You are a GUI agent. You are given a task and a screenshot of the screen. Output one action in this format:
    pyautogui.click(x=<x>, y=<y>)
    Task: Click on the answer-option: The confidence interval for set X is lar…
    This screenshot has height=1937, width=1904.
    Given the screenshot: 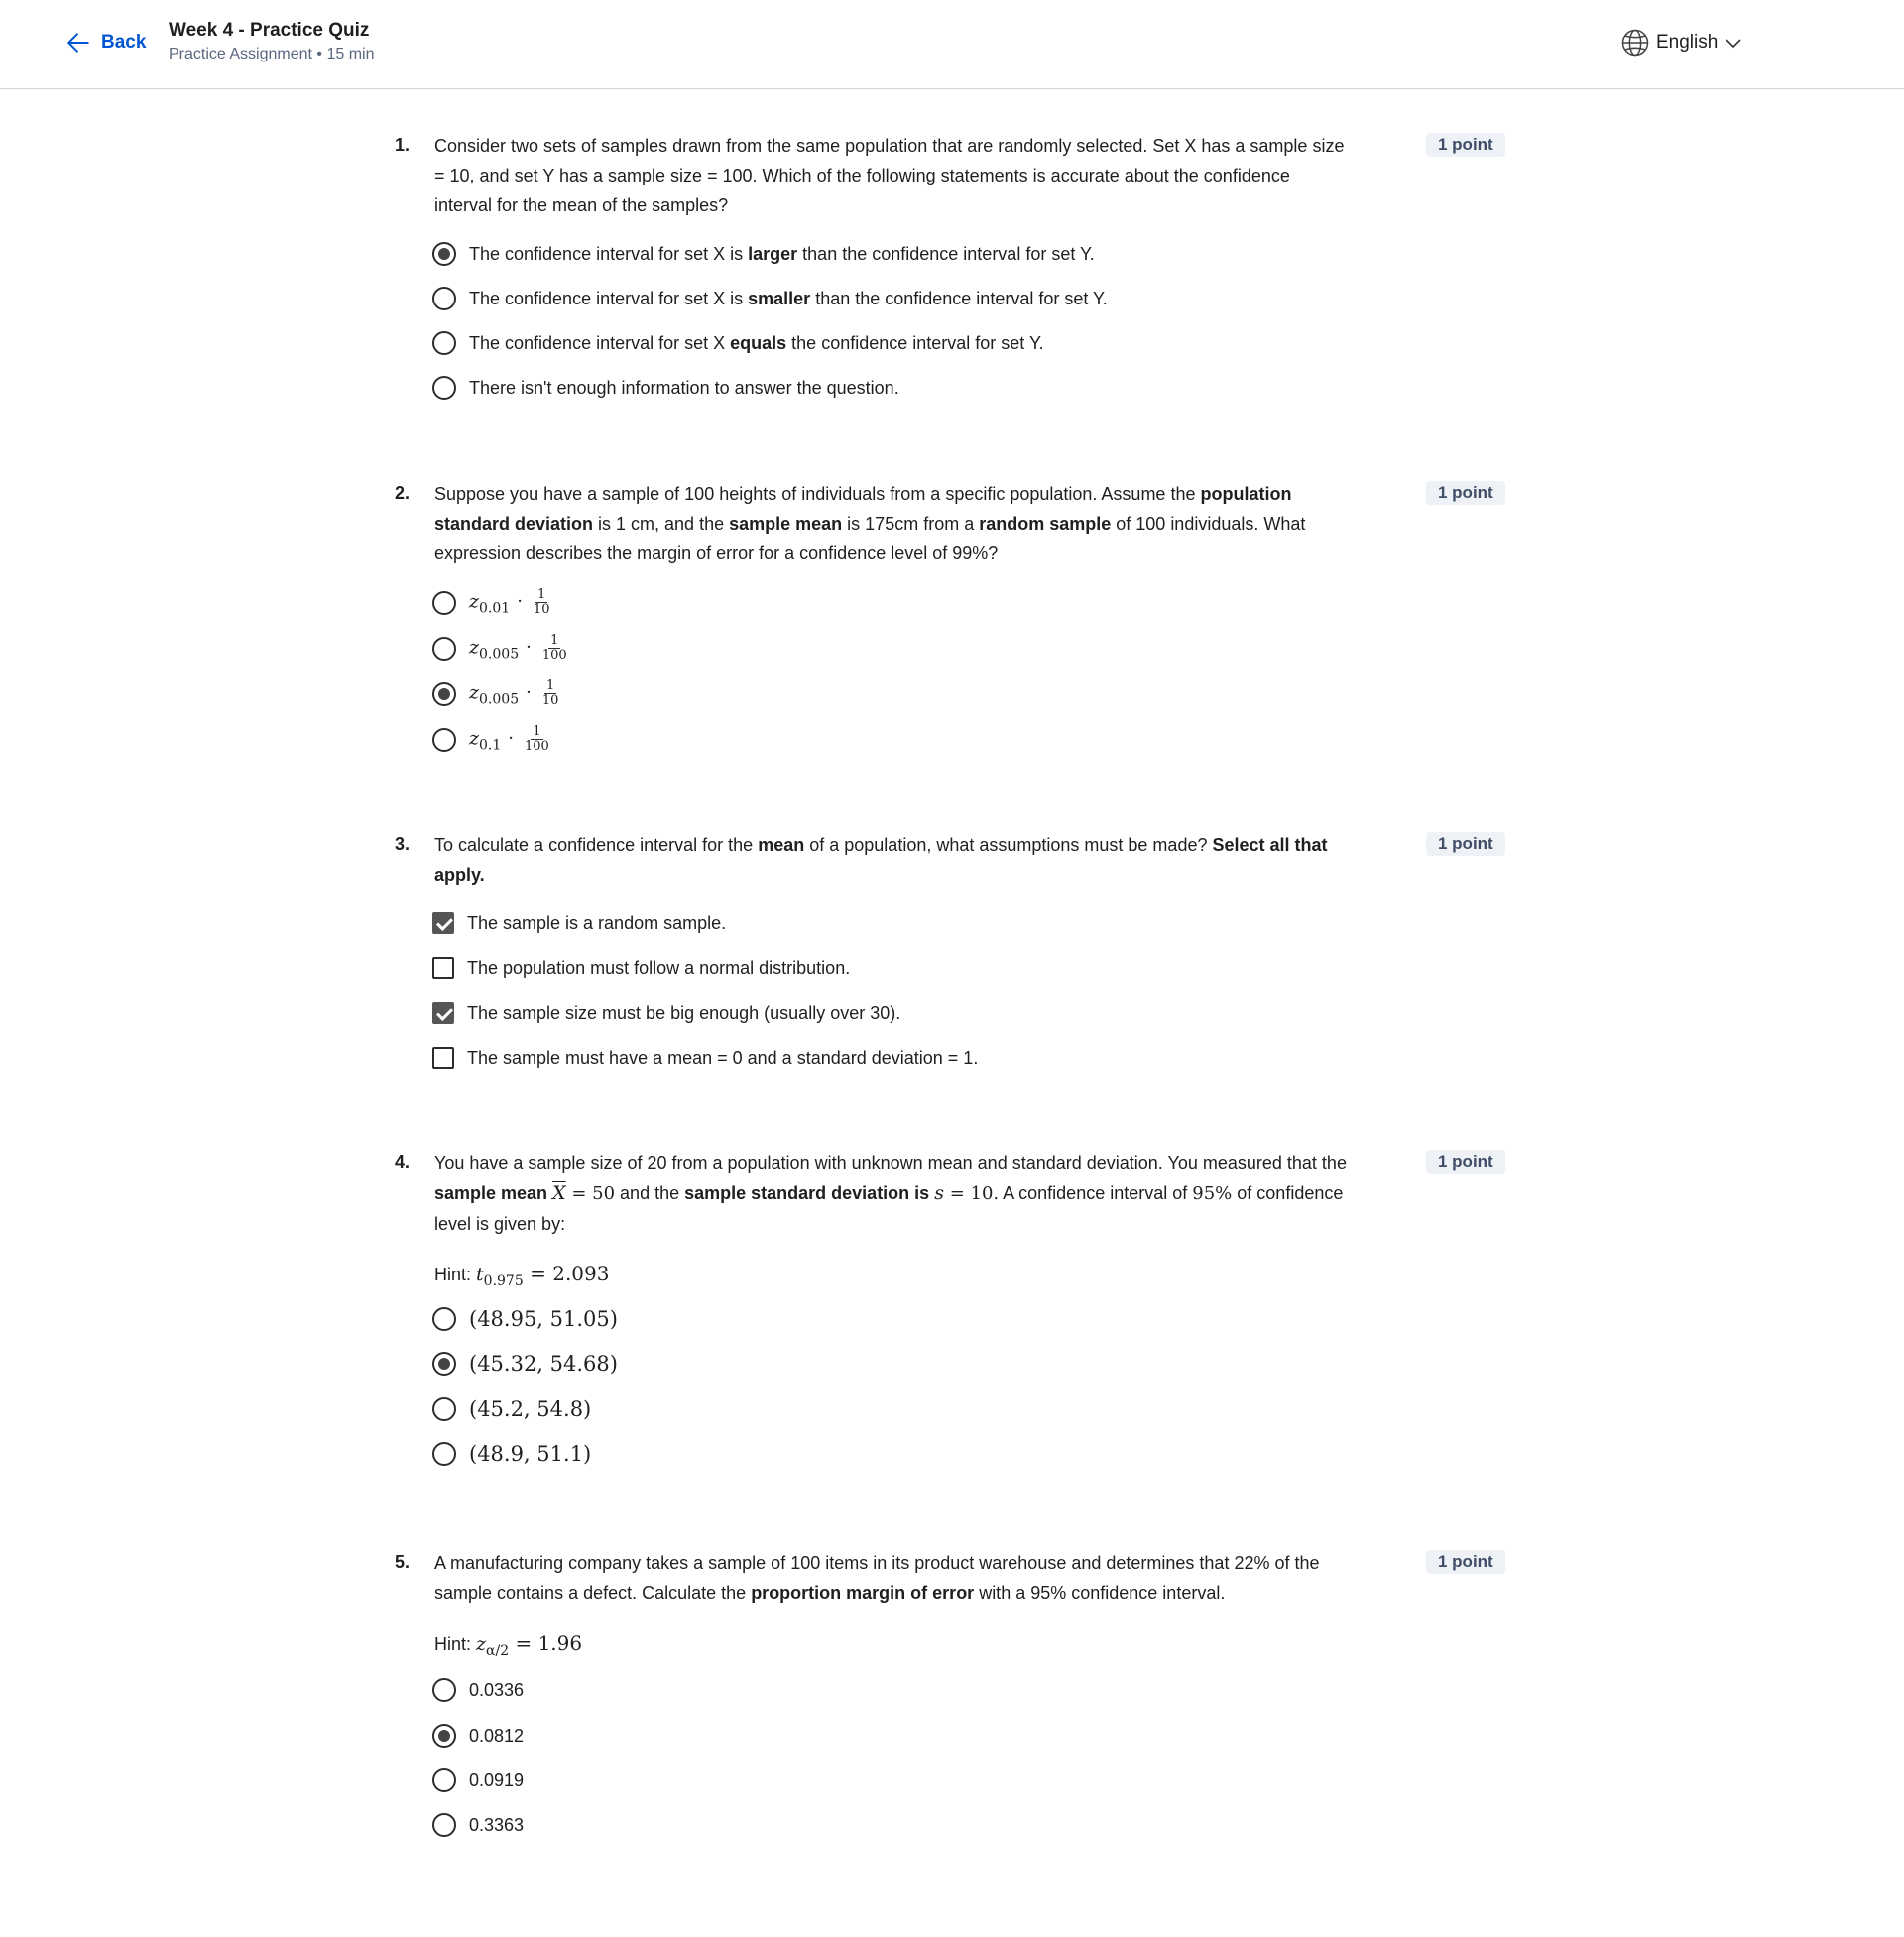 What is the action you would take?
    pyautogui.click(x=763, y=254)
    